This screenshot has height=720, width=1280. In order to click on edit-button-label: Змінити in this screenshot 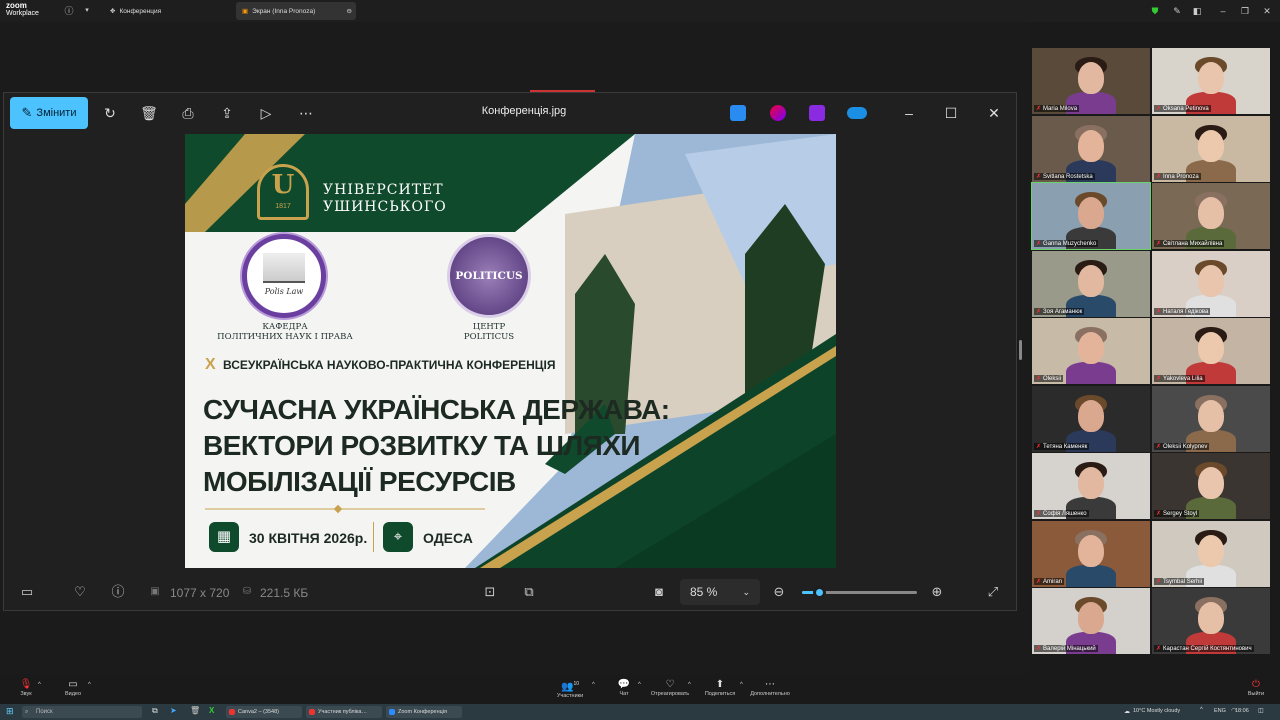, I will do `click(56, 113)`.